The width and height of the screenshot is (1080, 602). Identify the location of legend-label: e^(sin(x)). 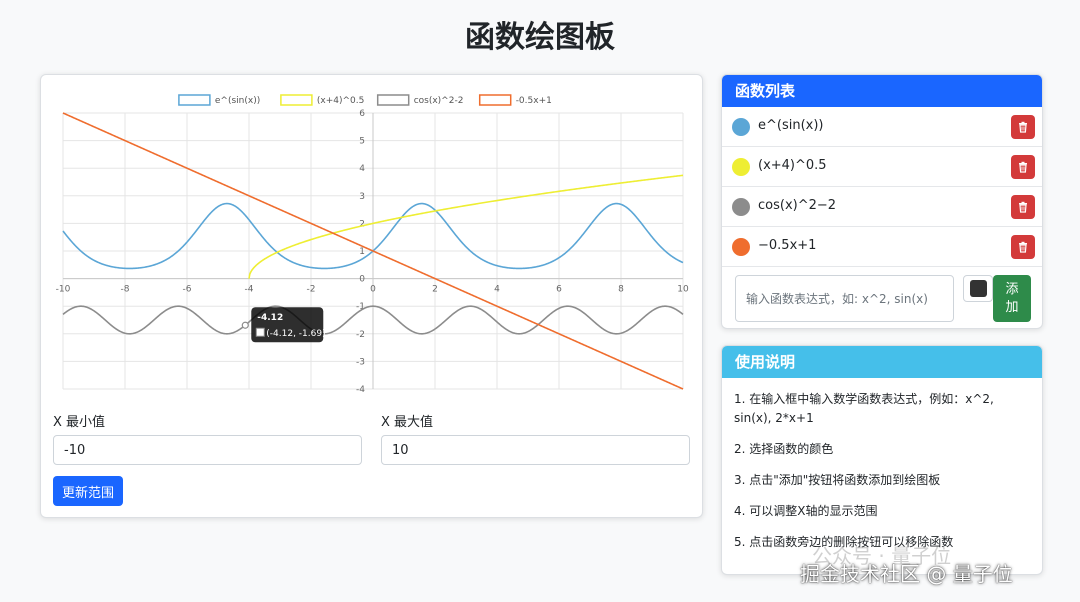
(237, 101).